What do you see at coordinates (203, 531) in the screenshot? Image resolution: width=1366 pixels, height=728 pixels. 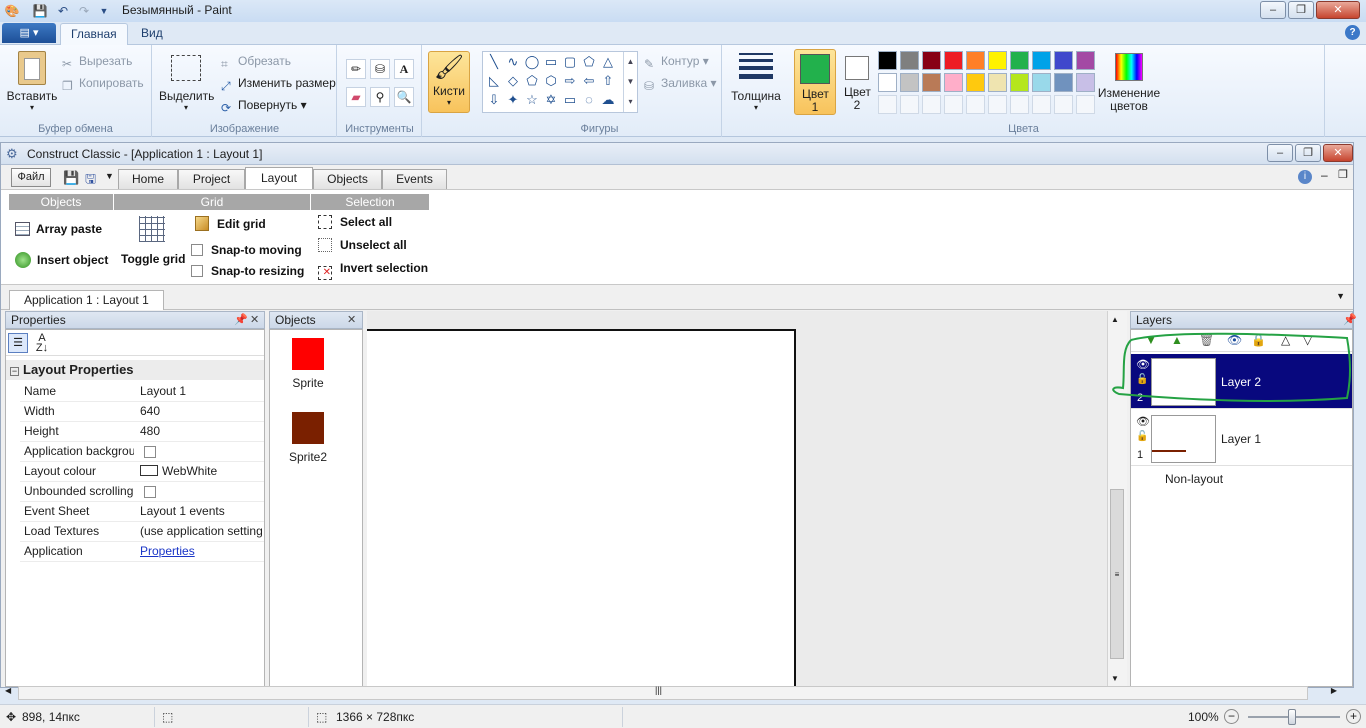 I see `property-value: (use application setting` at bounding box center [203, 531].